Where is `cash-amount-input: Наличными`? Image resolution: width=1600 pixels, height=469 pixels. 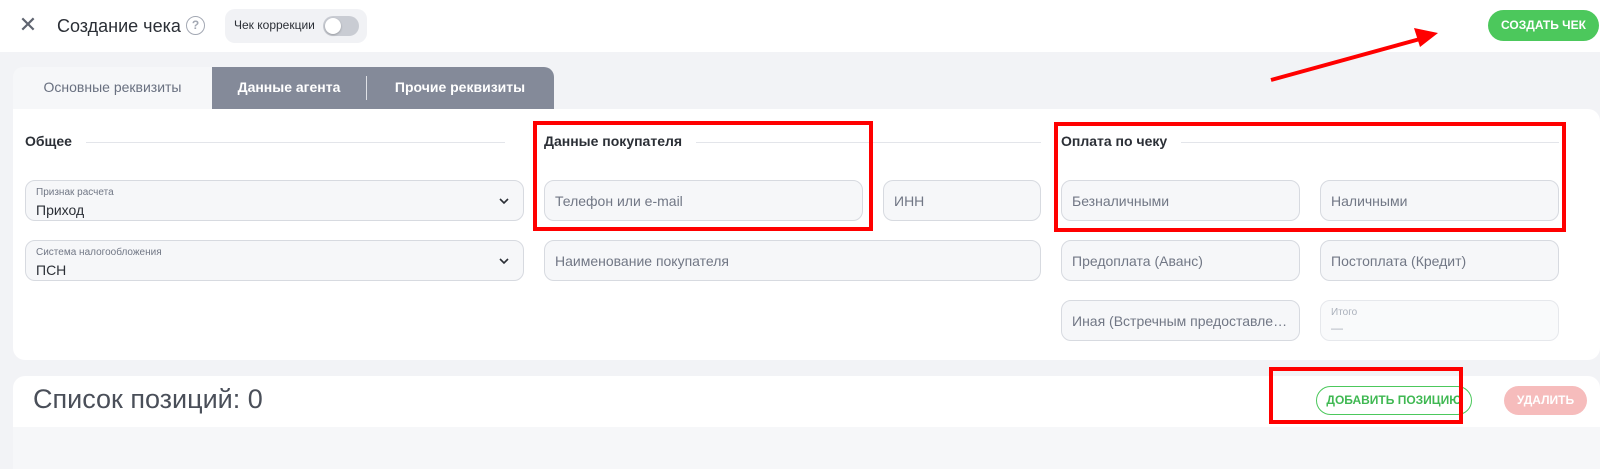
cash-amount-input: Наличными is located at coordinates (1439, 200).